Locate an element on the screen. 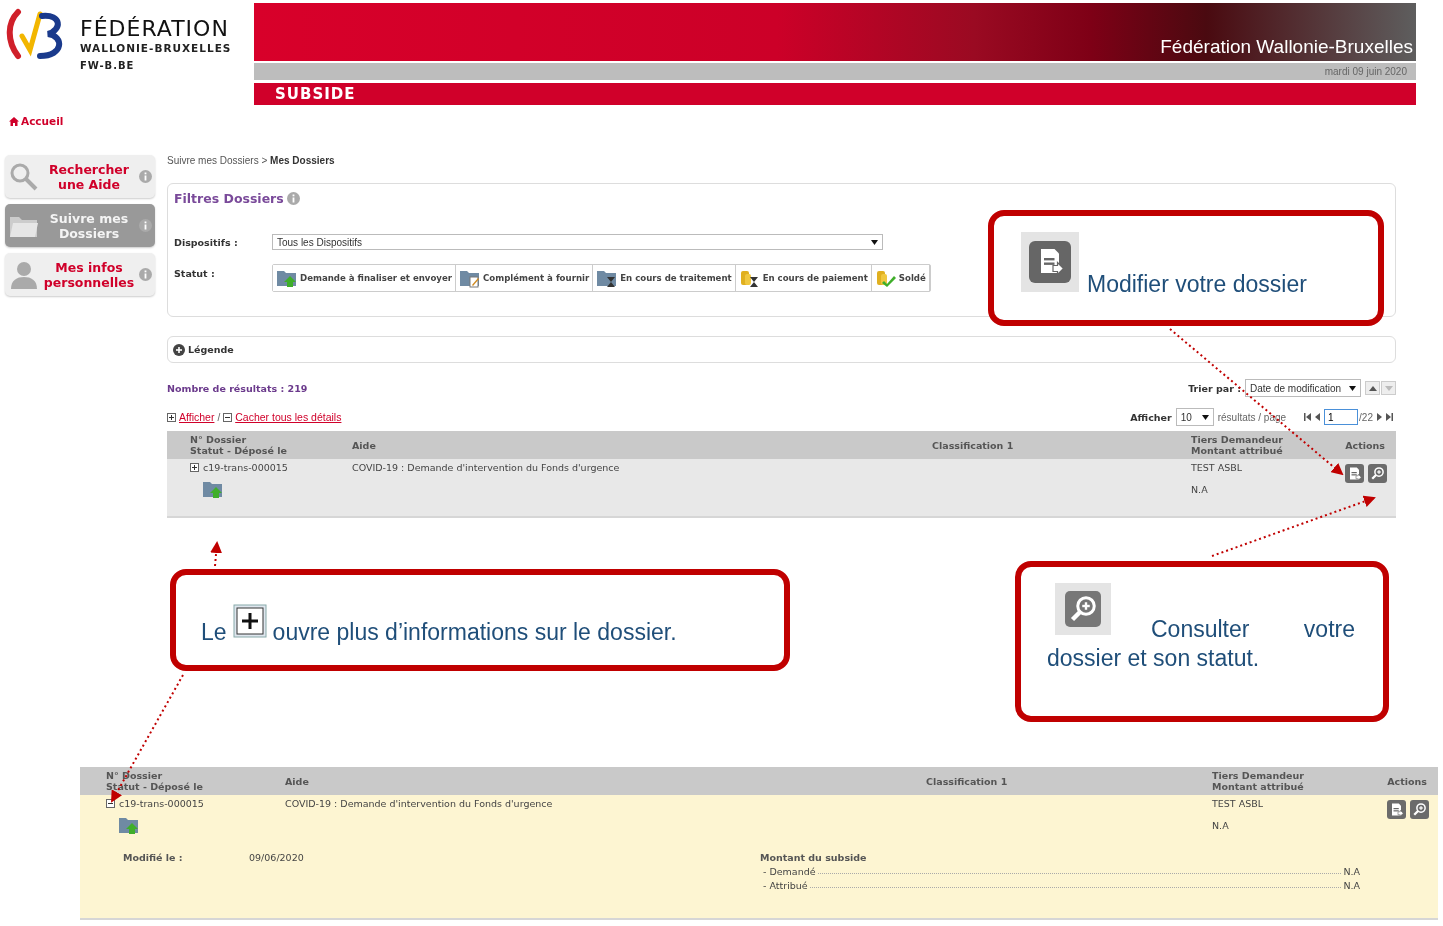 This screenshot has width=1443, height=926. first-page-icon is located at coordinates (1308, 417).